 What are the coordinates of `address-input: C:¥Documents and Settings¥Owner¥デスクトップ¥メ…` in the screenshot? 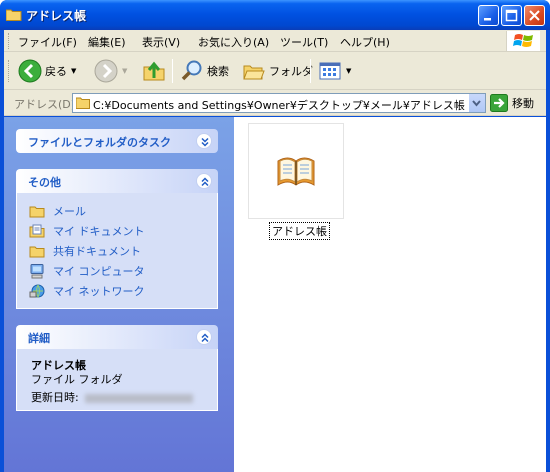 It's located at (279, 103).